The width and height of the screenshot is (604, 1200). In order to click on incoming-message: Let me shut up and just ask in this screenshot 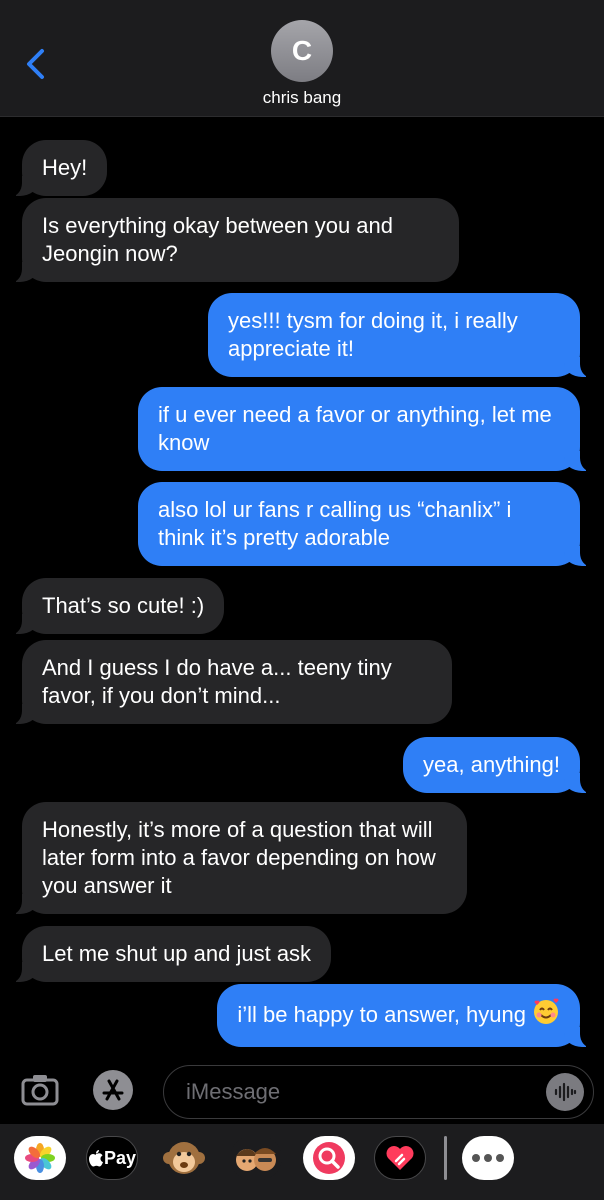, I will do `click(170, 954)`.